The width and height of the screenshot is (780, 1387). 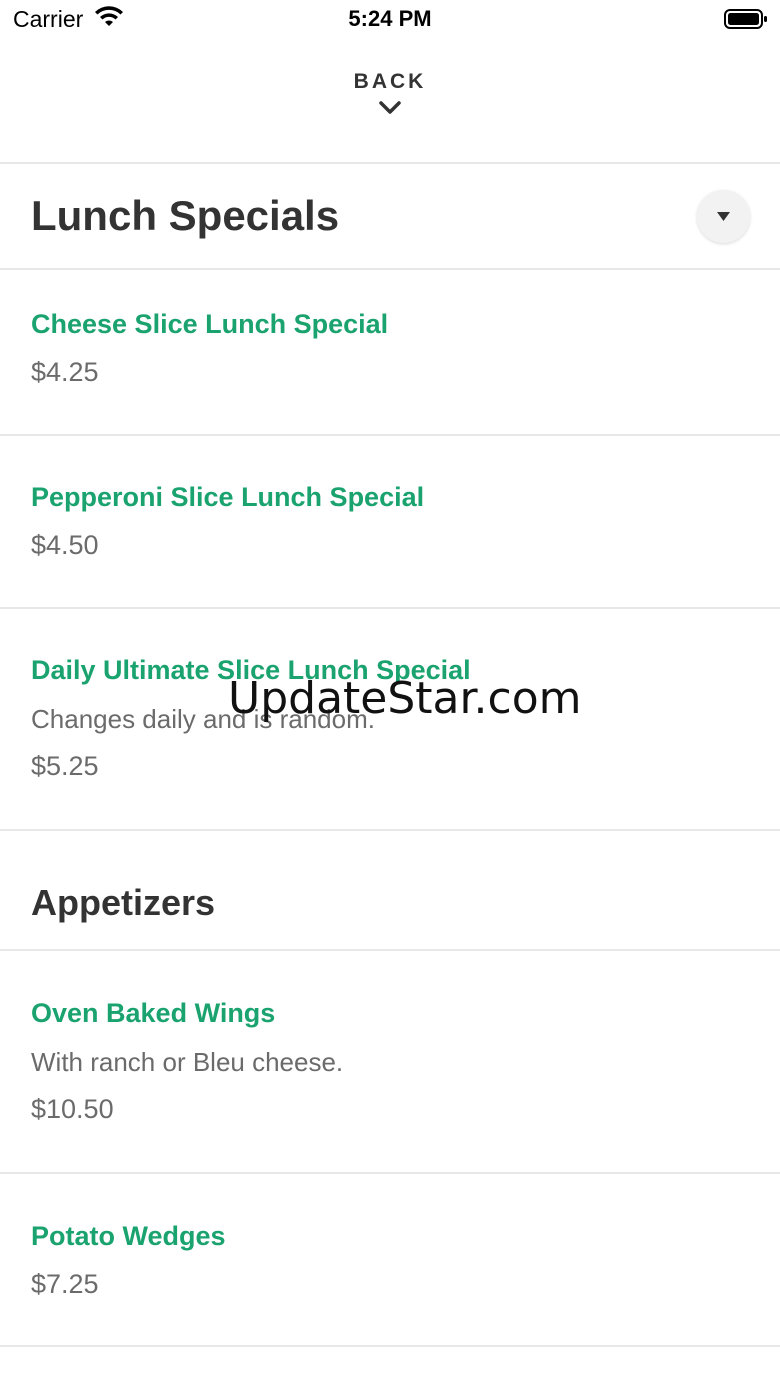 I want to click on item-name: Cheese Slice Lunch Special, so click(x=210, y=324).